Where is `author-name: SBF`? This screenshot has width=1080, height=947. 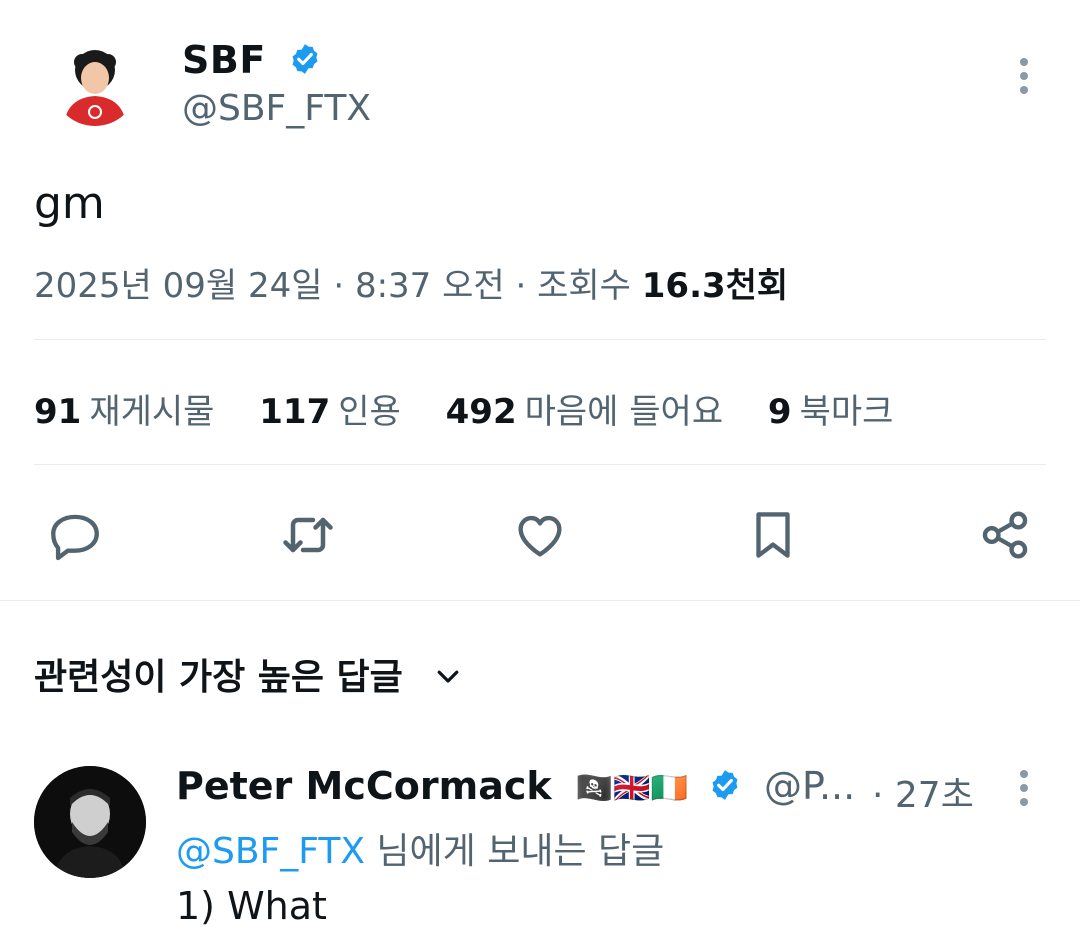
author-name: SBF is located at coordinates (252, 61).